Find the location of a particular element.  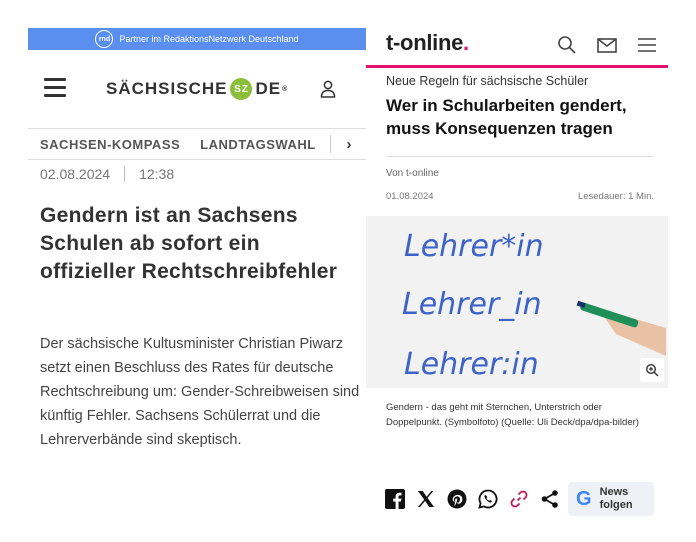

nav-item-landtagswahl: LANDTAGSWAHL is located at coordinates (258, 144).